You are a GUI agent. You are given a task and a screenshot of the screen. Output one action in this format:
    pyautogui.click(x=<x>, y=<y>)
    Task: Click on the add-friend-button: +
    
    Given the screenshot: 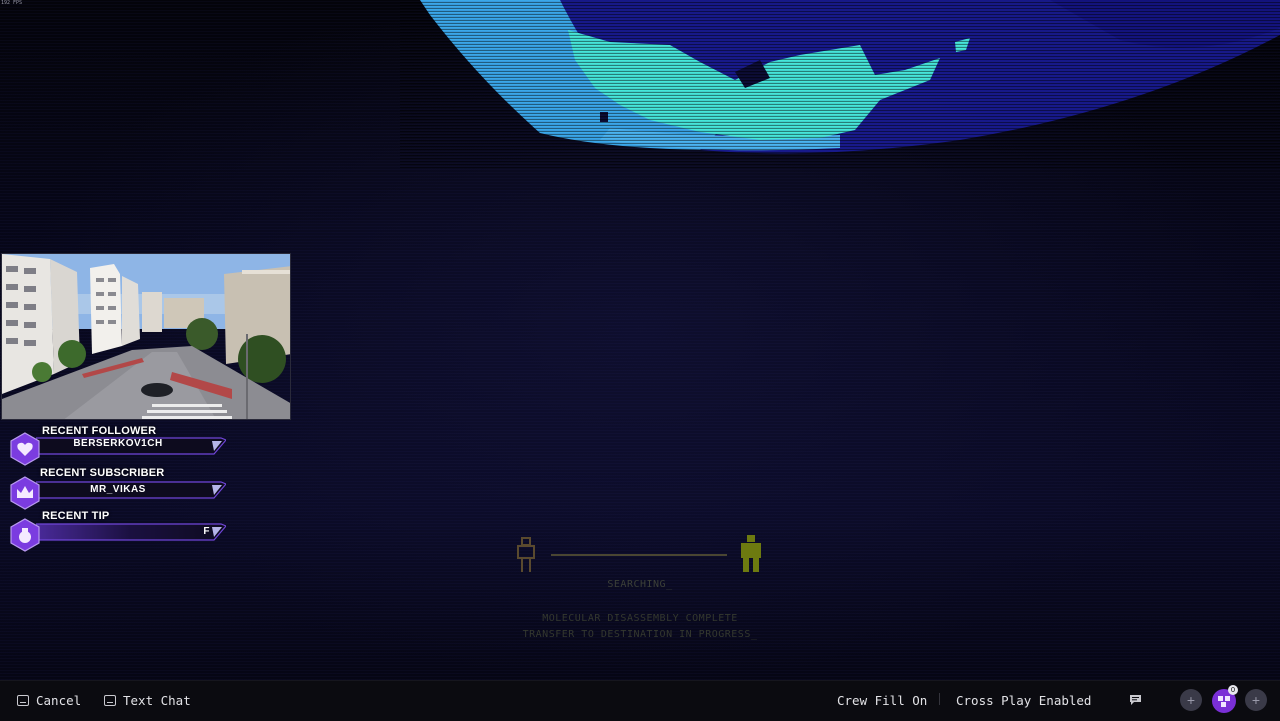 What is the action you would take?
    pyautogui.click(x=1256, y=700)
    